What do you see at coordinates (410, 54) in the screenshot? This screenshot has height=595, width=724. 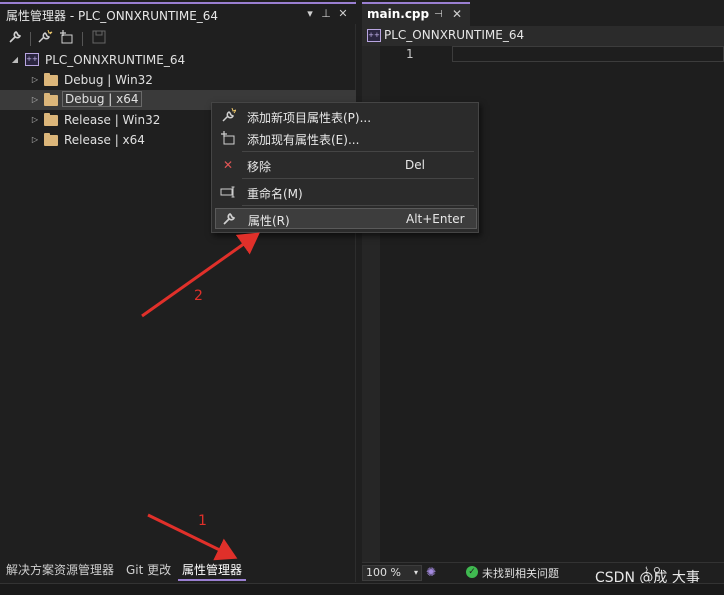 I see `line-number: 1` at bounding box center [410, 54].